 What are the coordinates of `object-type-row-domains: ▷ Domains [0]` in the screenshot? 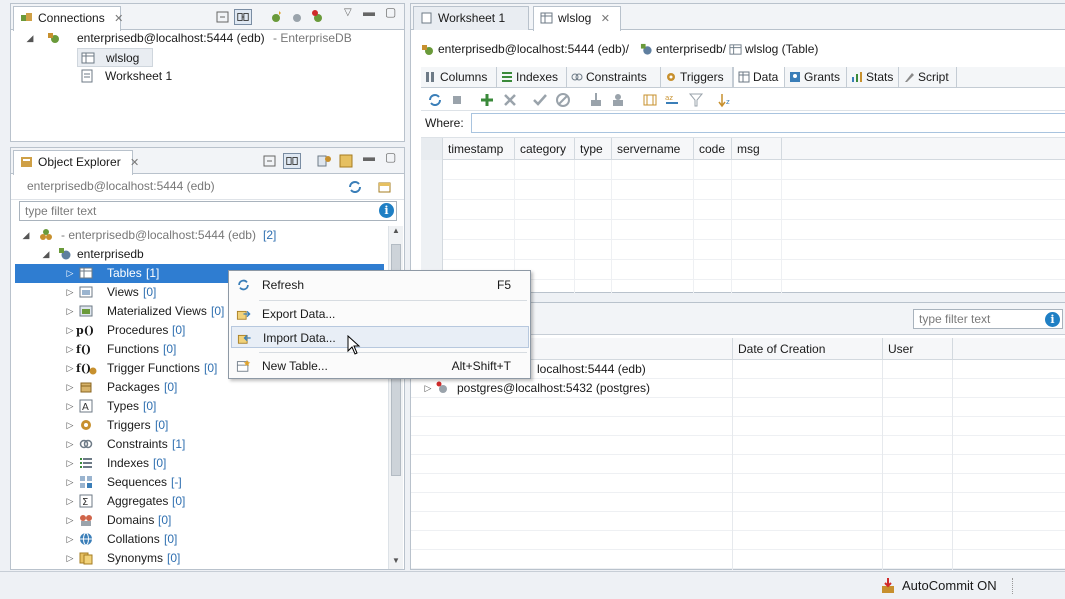 It's located at (185, 520).